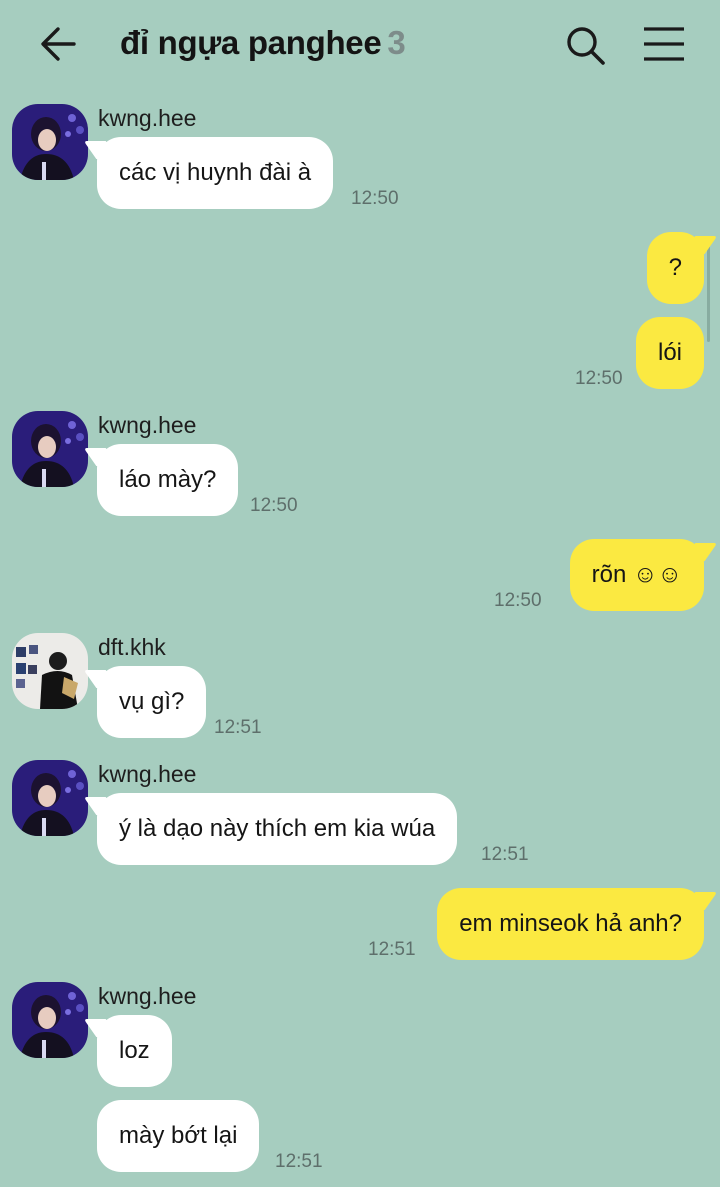 The width and height of the screenshot is (720, 1187). What do you see at coordinates (669, 353) in the screenshot?
I see `message-bubble: lói` at bounding box center [669, 353].